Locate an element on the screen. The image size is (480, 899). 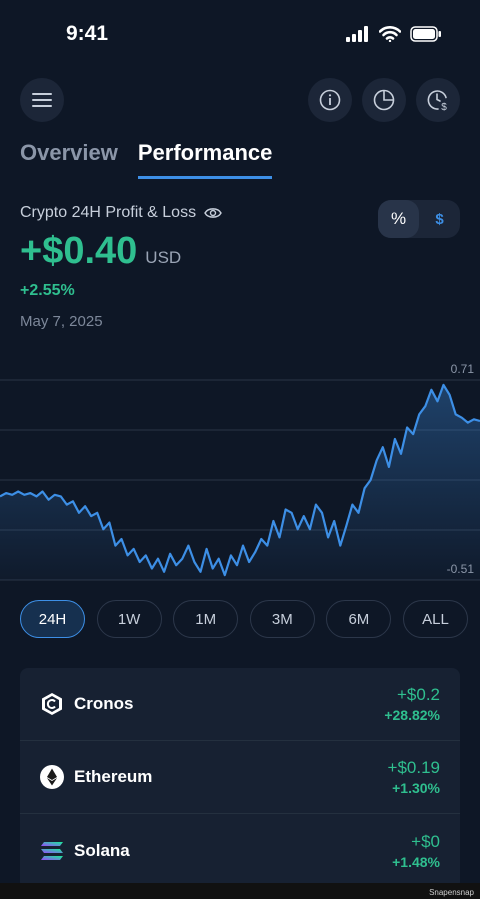
asset-percent: +1.30% is located at coordinates (416, 788).